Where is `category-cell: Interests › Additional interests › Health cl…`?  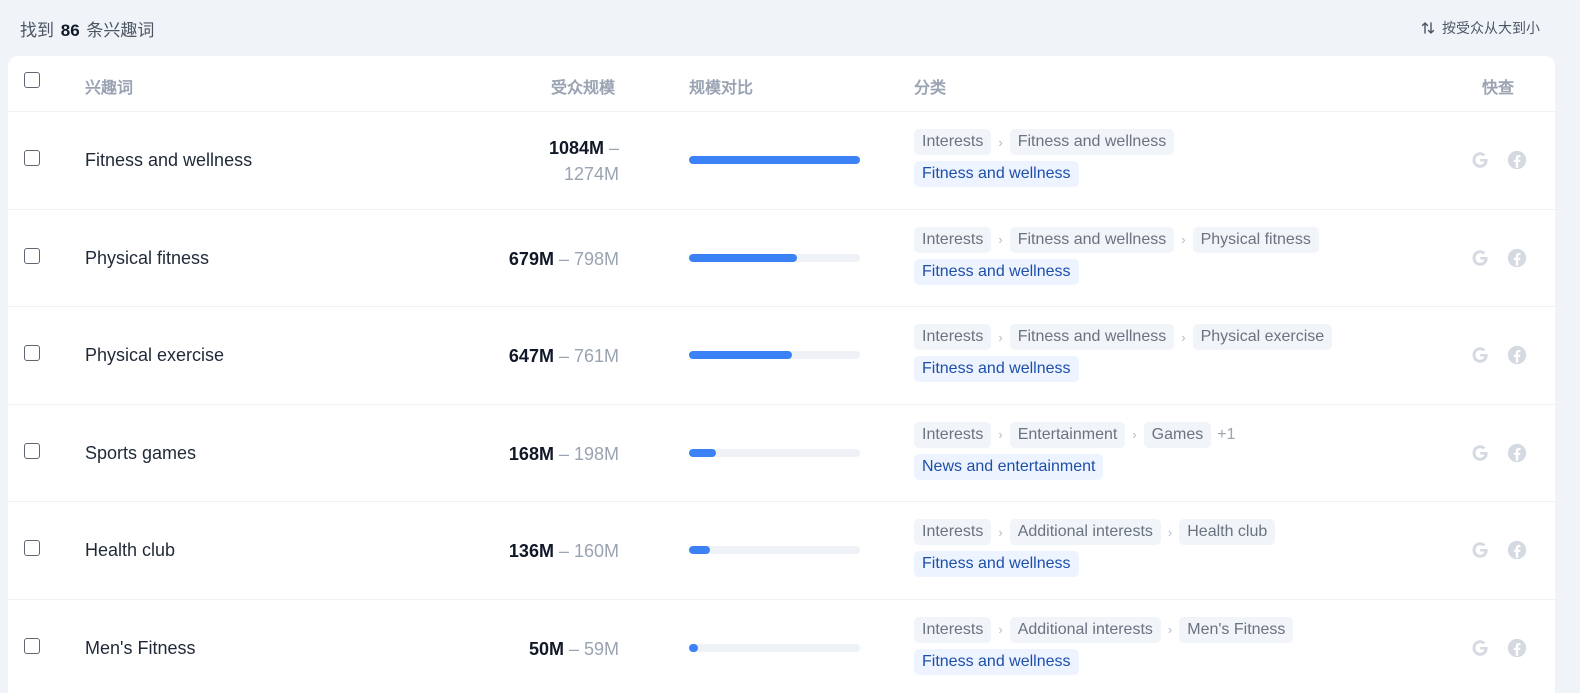
category-cell: Interests › Additional interests › Health cl… is located at coordinates (1095, 548).